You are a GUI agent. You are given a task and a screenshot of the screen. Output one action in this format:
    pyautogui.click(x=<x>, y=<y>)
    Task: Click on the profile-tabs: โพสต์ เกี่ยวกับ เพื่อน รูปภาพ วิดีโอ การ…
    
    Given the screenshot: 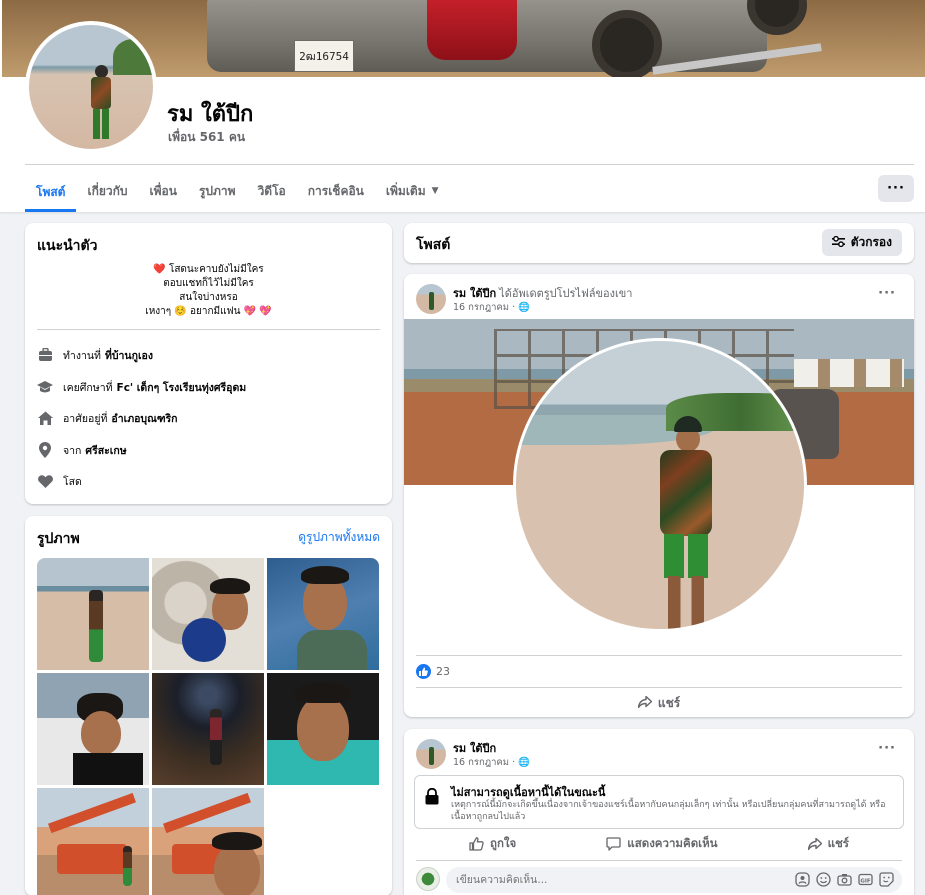 What is the action you would take?
    pyautogui.click(x=237, y=192)
    